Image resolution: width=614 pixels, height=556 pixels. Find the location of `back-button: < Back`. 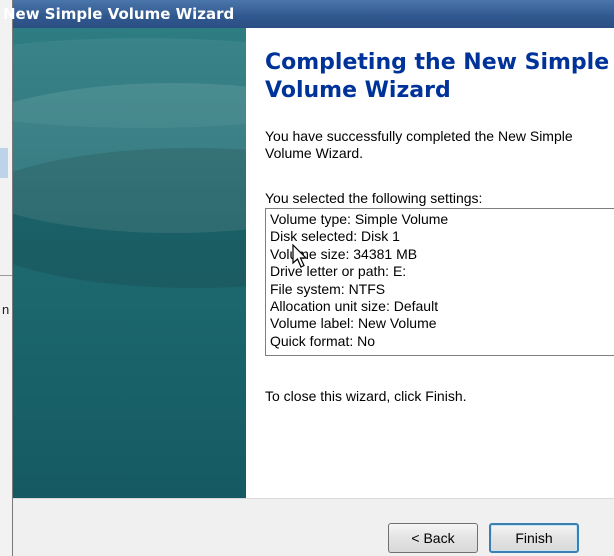

back-button: < Back is located at coordinates (433, 538).